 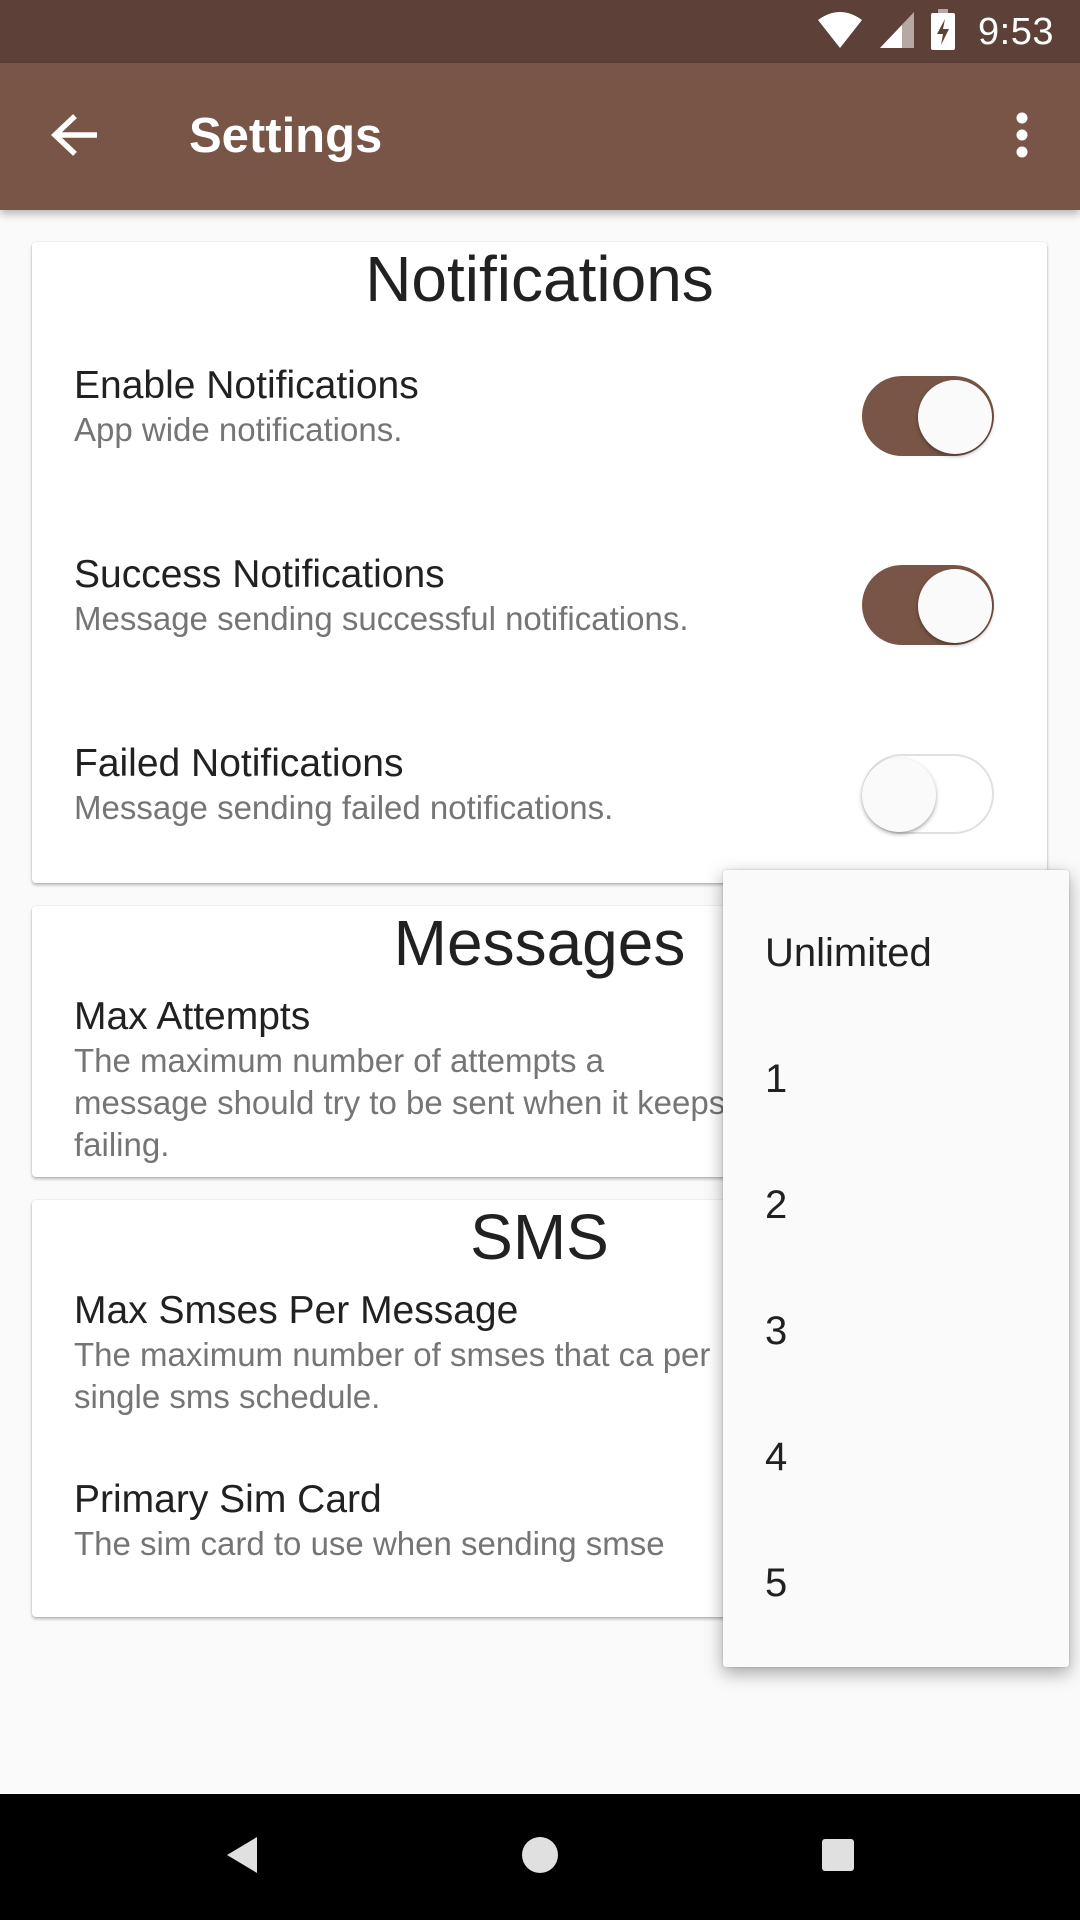 I want to click on arrow-back-icon, so click(x=74, y=137).